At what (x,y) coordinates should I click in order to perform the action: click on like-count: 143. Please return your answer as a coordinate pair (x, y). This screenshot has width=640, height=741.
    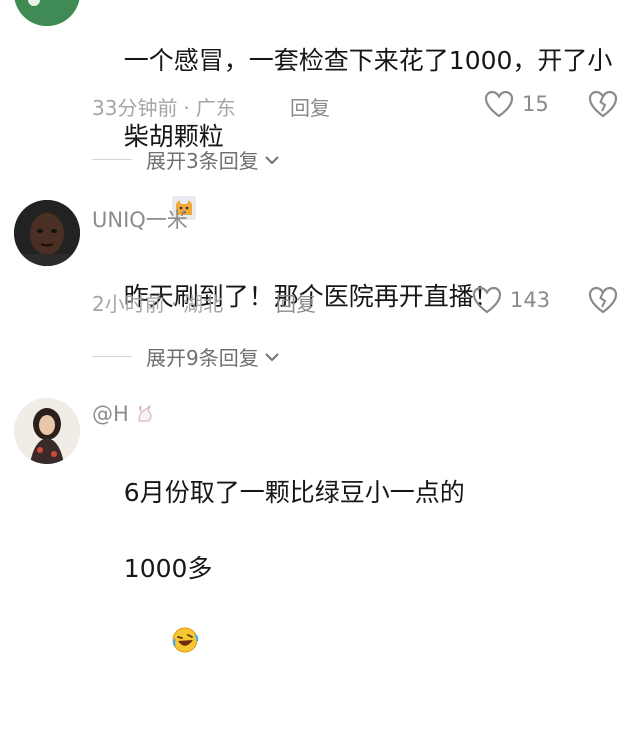
    Looking at the image, I should click on (530, 300).